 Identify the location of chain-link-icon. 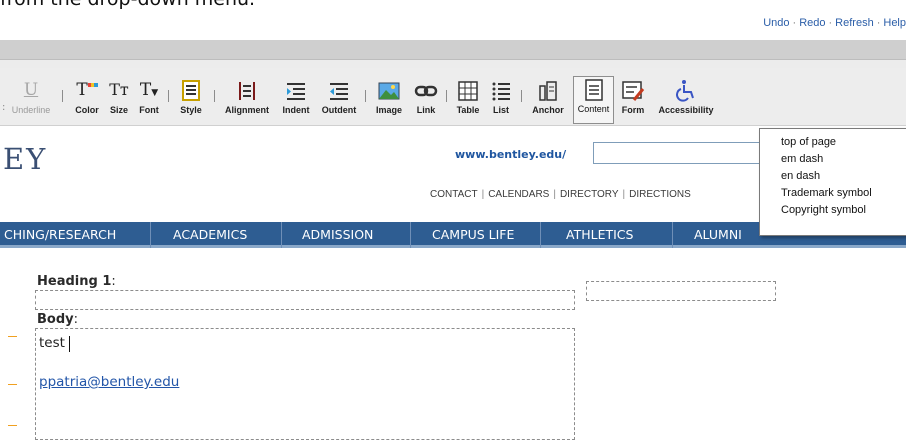
(426, 91).